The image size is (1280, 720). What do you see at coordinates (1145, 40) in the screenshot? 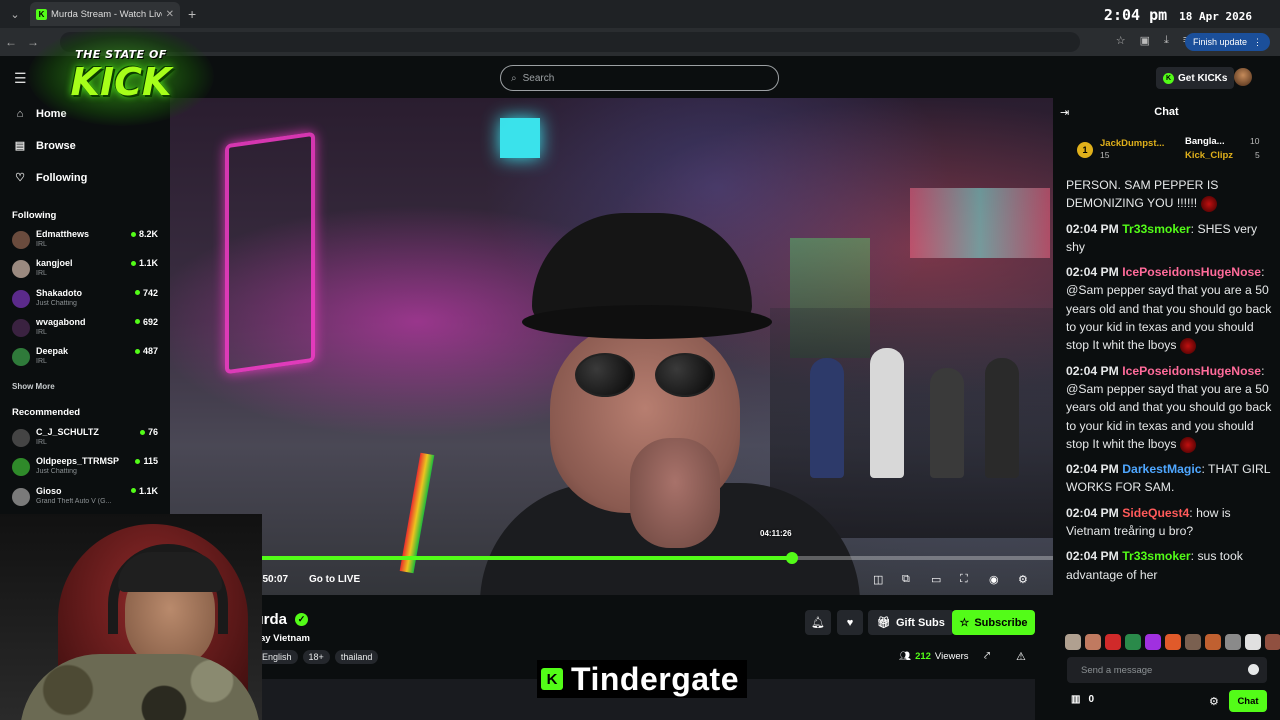
I see `extensions-icon: ▣` at bounding box center [1145, 40].